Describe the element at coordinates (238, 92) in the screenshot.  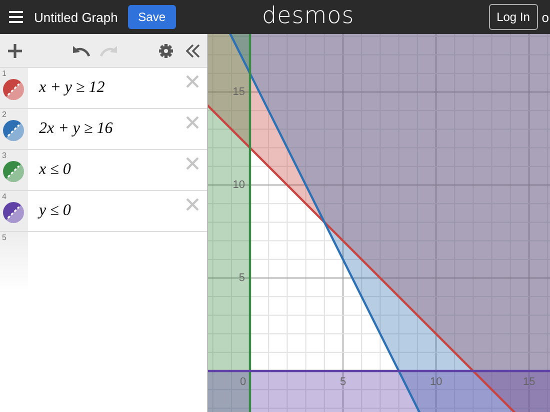
I see `y-axis-label: 15` at that location.